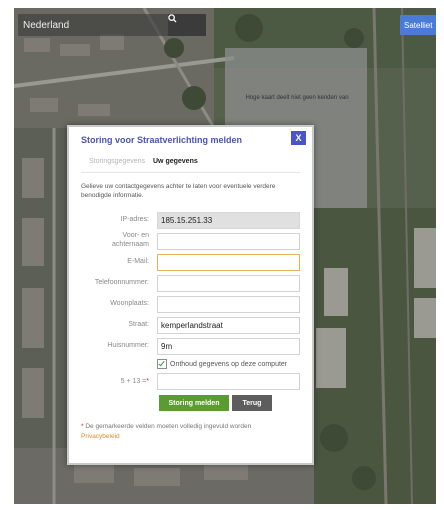 Image resolution: width=444 pixels, height=510 pixels. Describe the element at coordinates (228, 346) in the screenshot. I see `housenumber-input` at that location.